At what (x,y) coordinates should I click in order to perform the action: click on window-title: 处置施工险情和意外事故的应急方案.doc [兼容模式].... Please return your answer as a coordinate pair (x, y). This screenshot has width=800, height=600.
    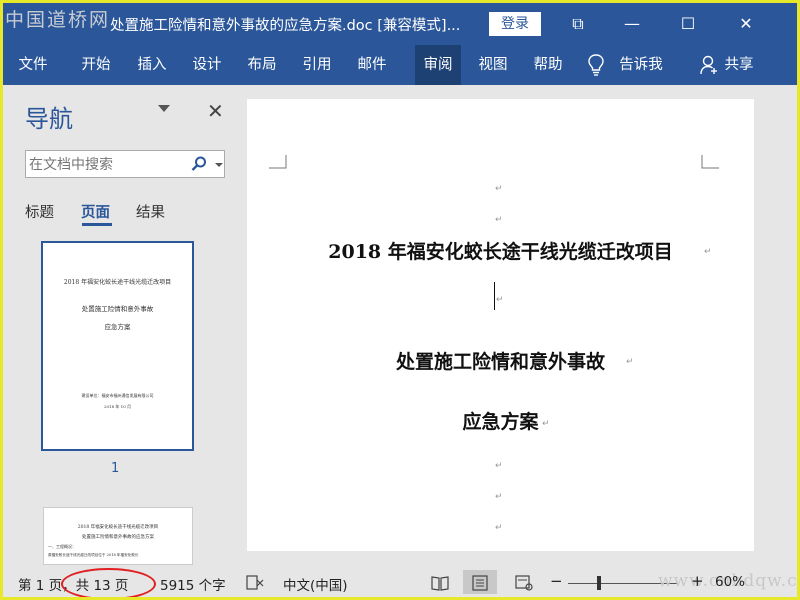
    Looking at the image, I should click on (285, 26).